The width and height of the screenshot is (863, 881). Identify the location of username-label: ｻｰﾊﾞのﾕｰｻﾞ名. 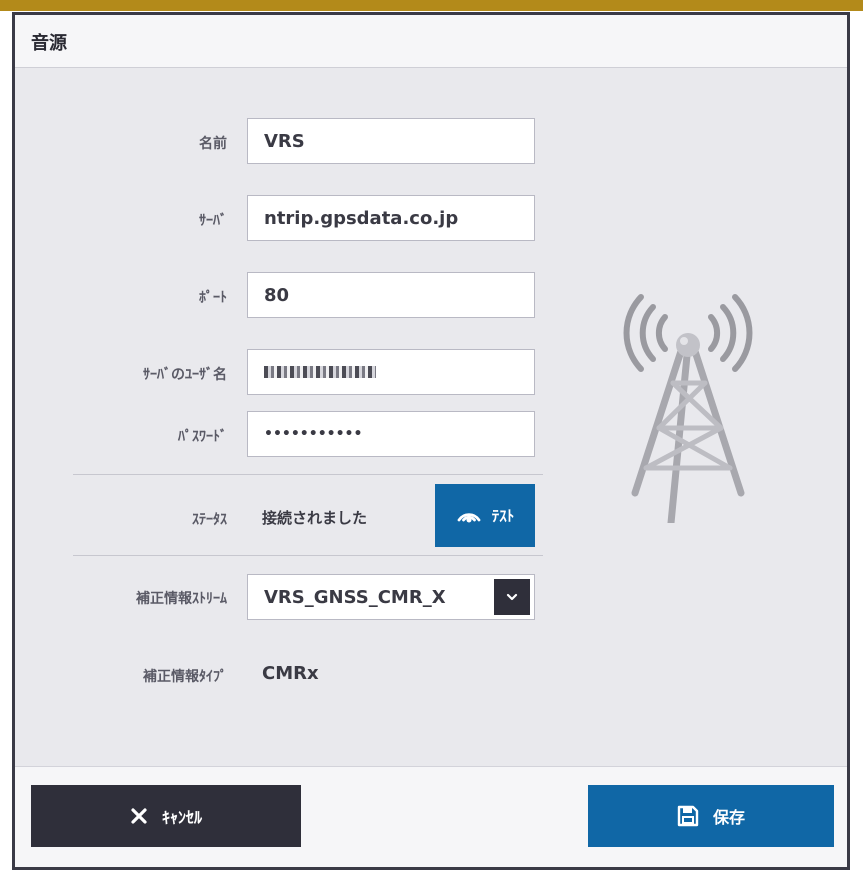
(185, 375).